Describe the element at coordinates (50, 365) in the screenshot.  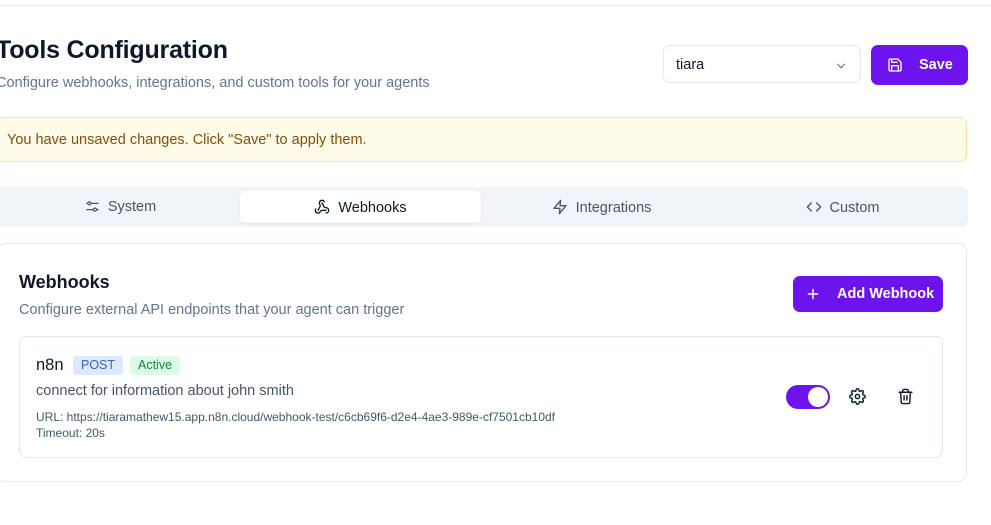
I see `webhook-name: n8n` at that location.